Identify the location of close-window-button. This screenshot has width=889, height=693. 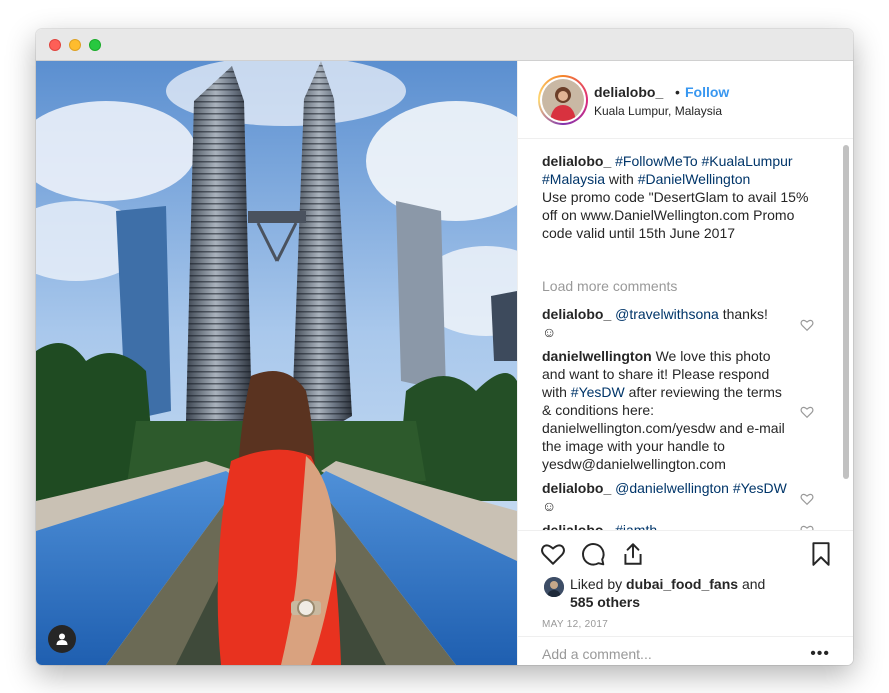
(55, 45).